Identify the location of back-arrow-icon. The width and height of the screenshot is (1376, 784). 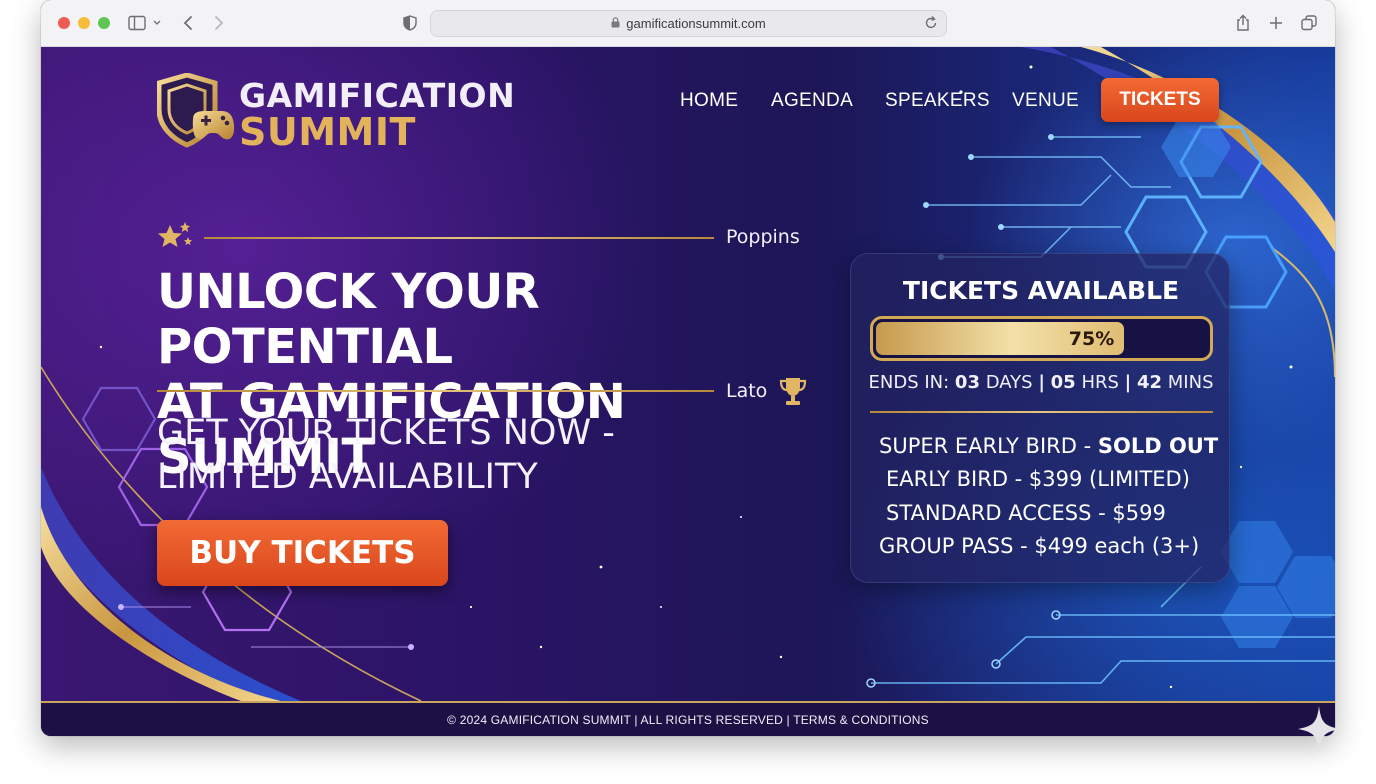
(188, 23).